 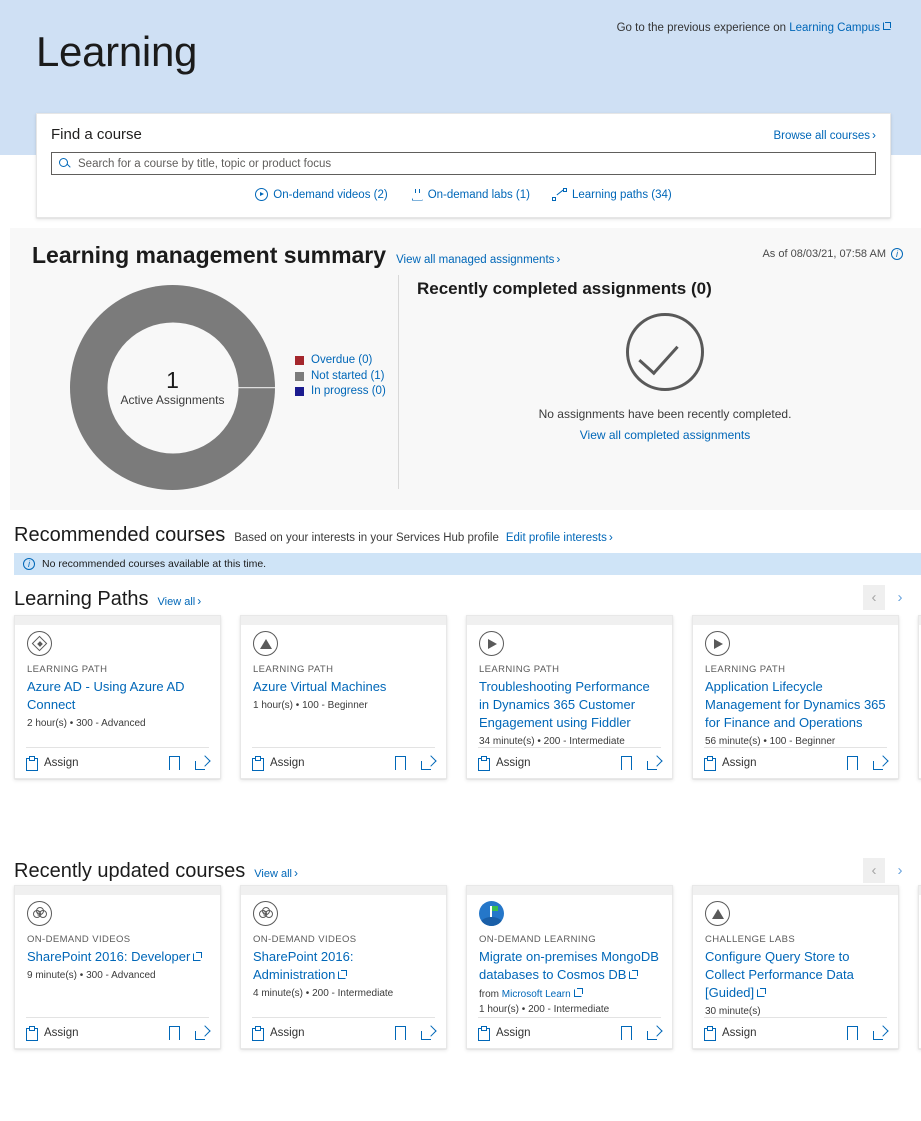 I want to click on view-all-completed-assignments-link: View all completed assignments, so click(x=665, y=435).